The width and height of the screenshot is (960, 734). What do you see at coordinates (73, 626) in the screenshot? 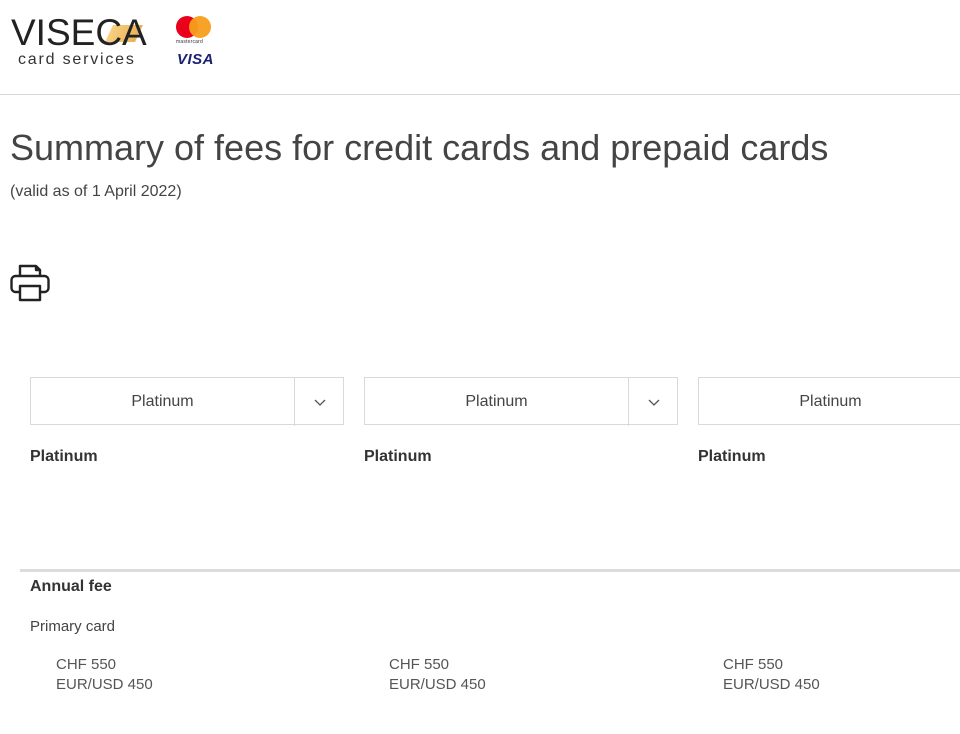
I see `primary-card-label: Primary card` at bounding box center [73, 626].